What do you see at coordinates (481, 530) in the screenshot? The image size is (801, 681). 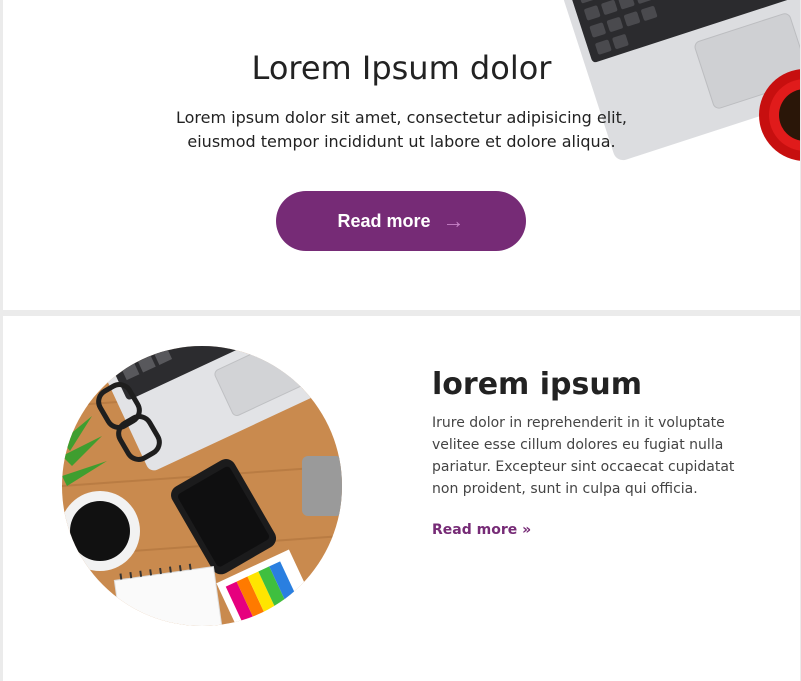 I see `feature-read-more-link: Read more »` at bounding box center [481, 530].